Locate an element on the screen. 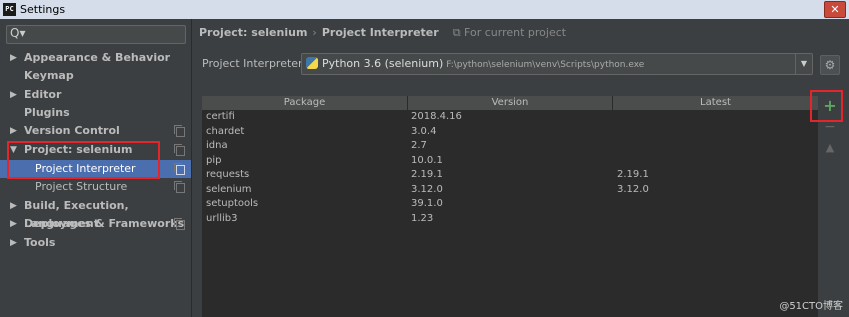 This screenshot has width=849, height=317. table-row: idna 2.7 is located at coordinates (510, 146).